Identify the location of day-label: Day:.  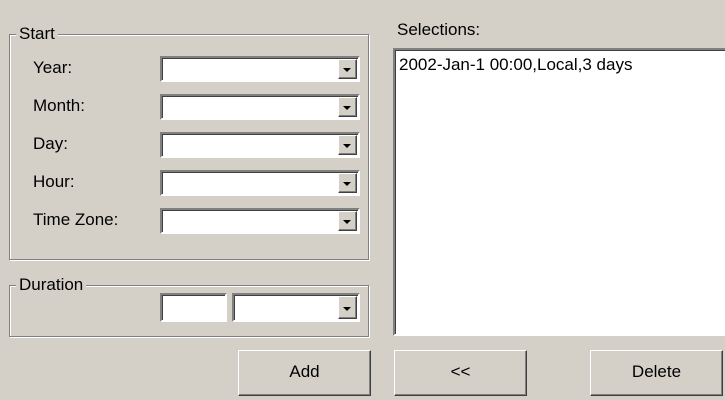
(50, 143).